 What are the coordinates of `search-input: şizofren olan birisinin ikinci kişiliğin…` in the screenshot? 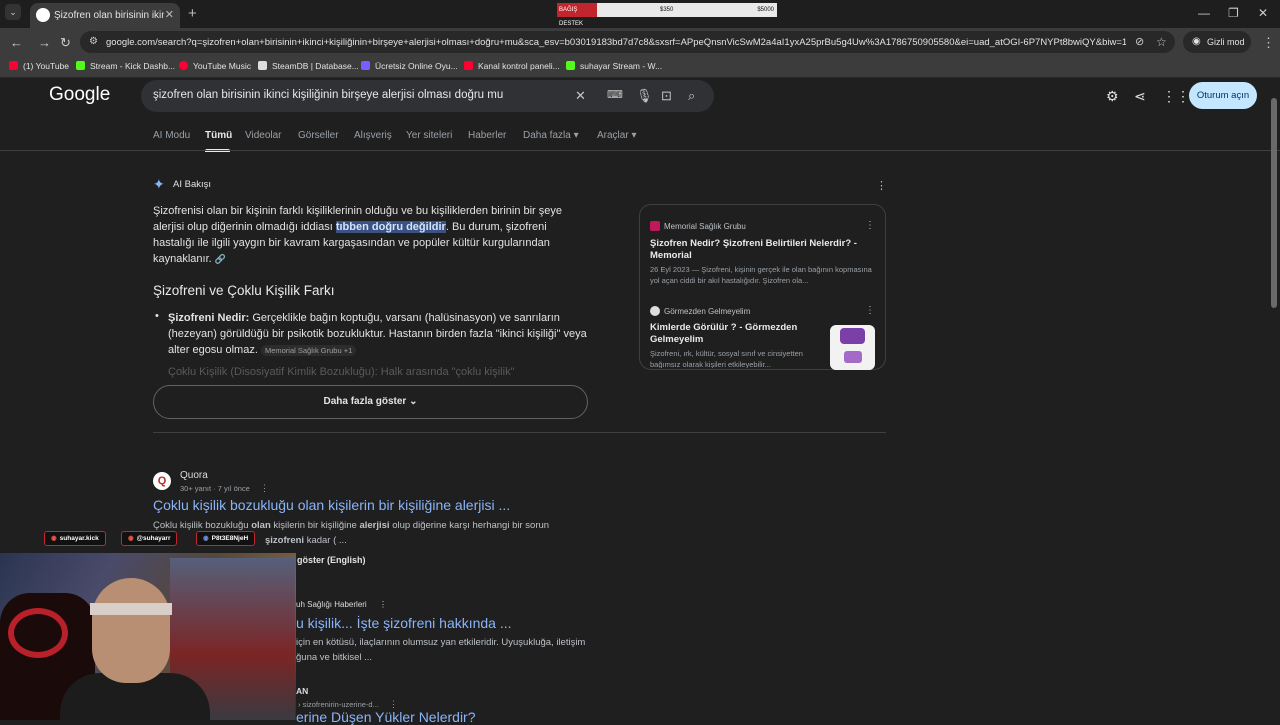 It's located at (328, 95).